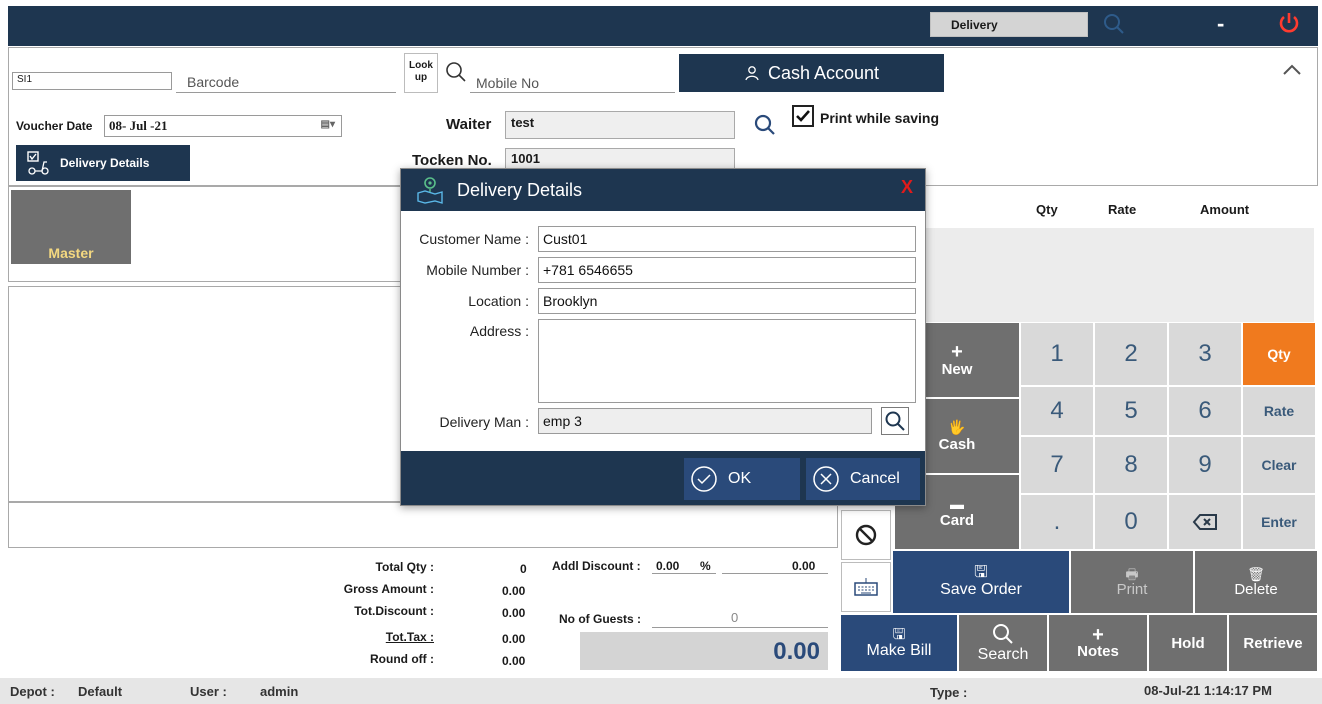  Describe the element at coordinates (1131, 522) in the screenshot. I see `key-0: 0` at that location.